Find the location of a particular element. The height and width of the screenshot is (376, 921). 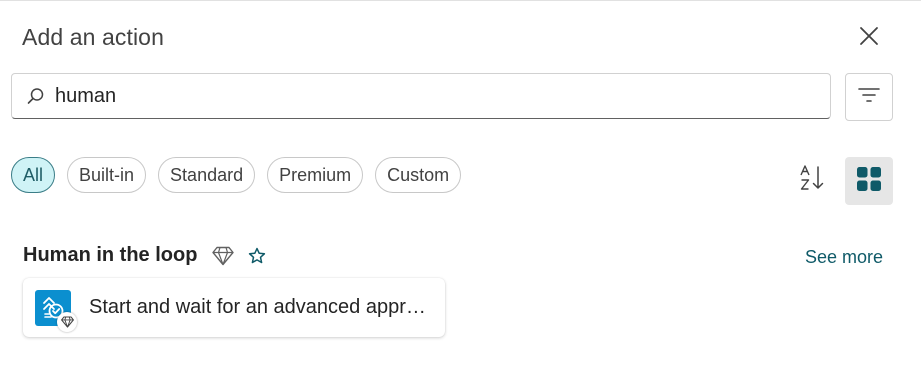

chip-custom: Custom is located at coordinates (418, 175).